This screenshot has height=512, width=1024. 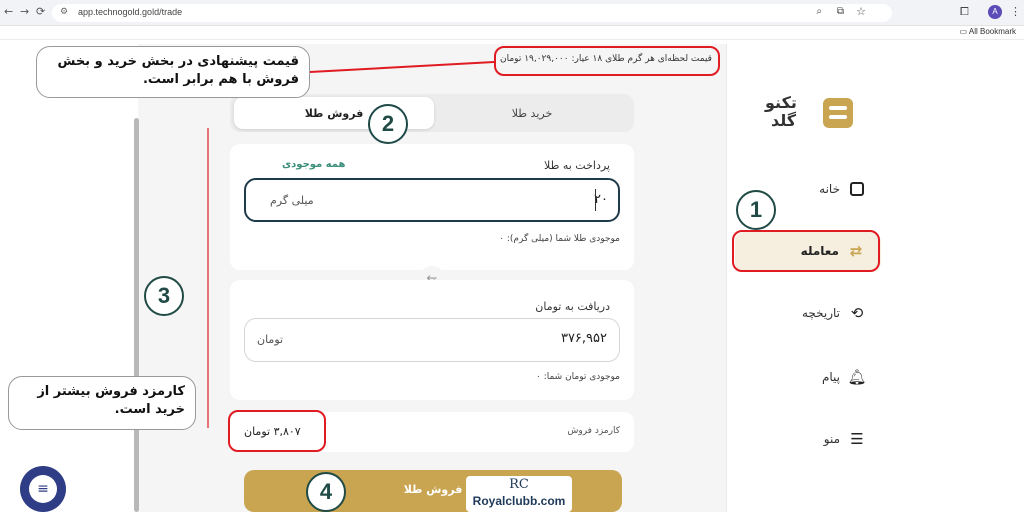 I want to click on step-2-marker: 2, so click(x=388, y=124).